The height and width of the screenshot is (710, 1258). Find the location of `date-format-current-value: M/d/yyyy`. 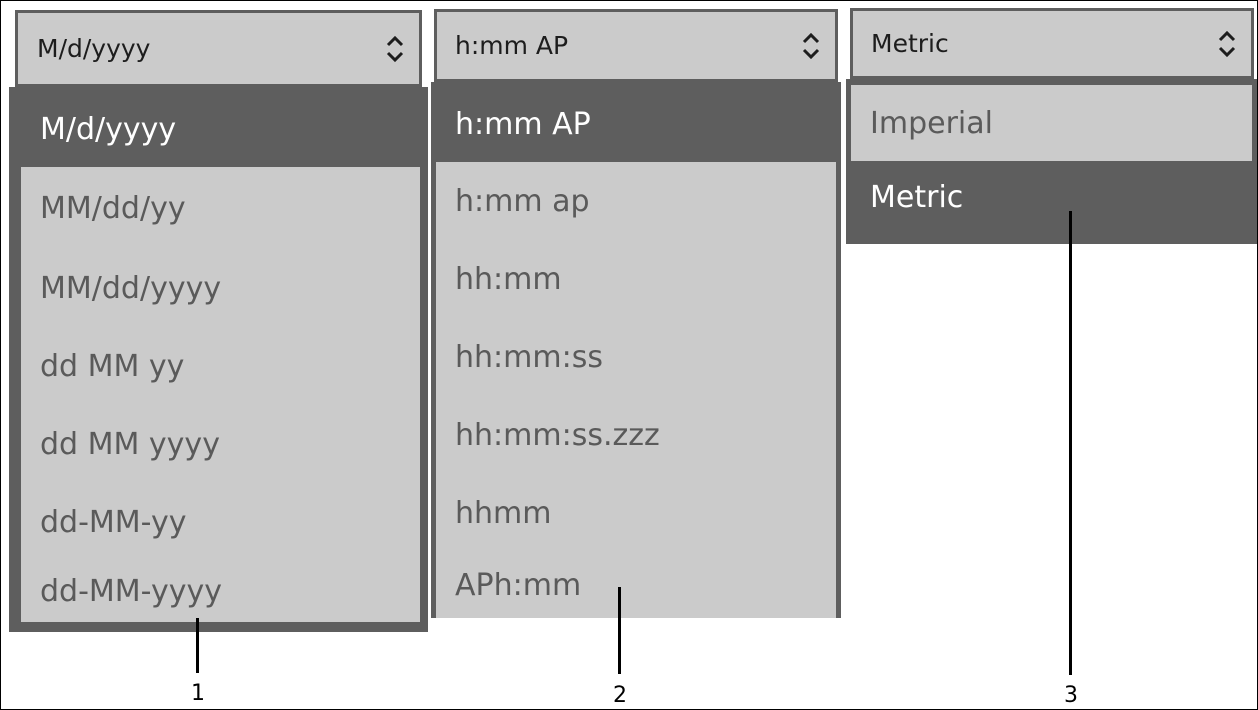

date-format-current-value: M/d/yyyy is located at coordinates (94, 48).